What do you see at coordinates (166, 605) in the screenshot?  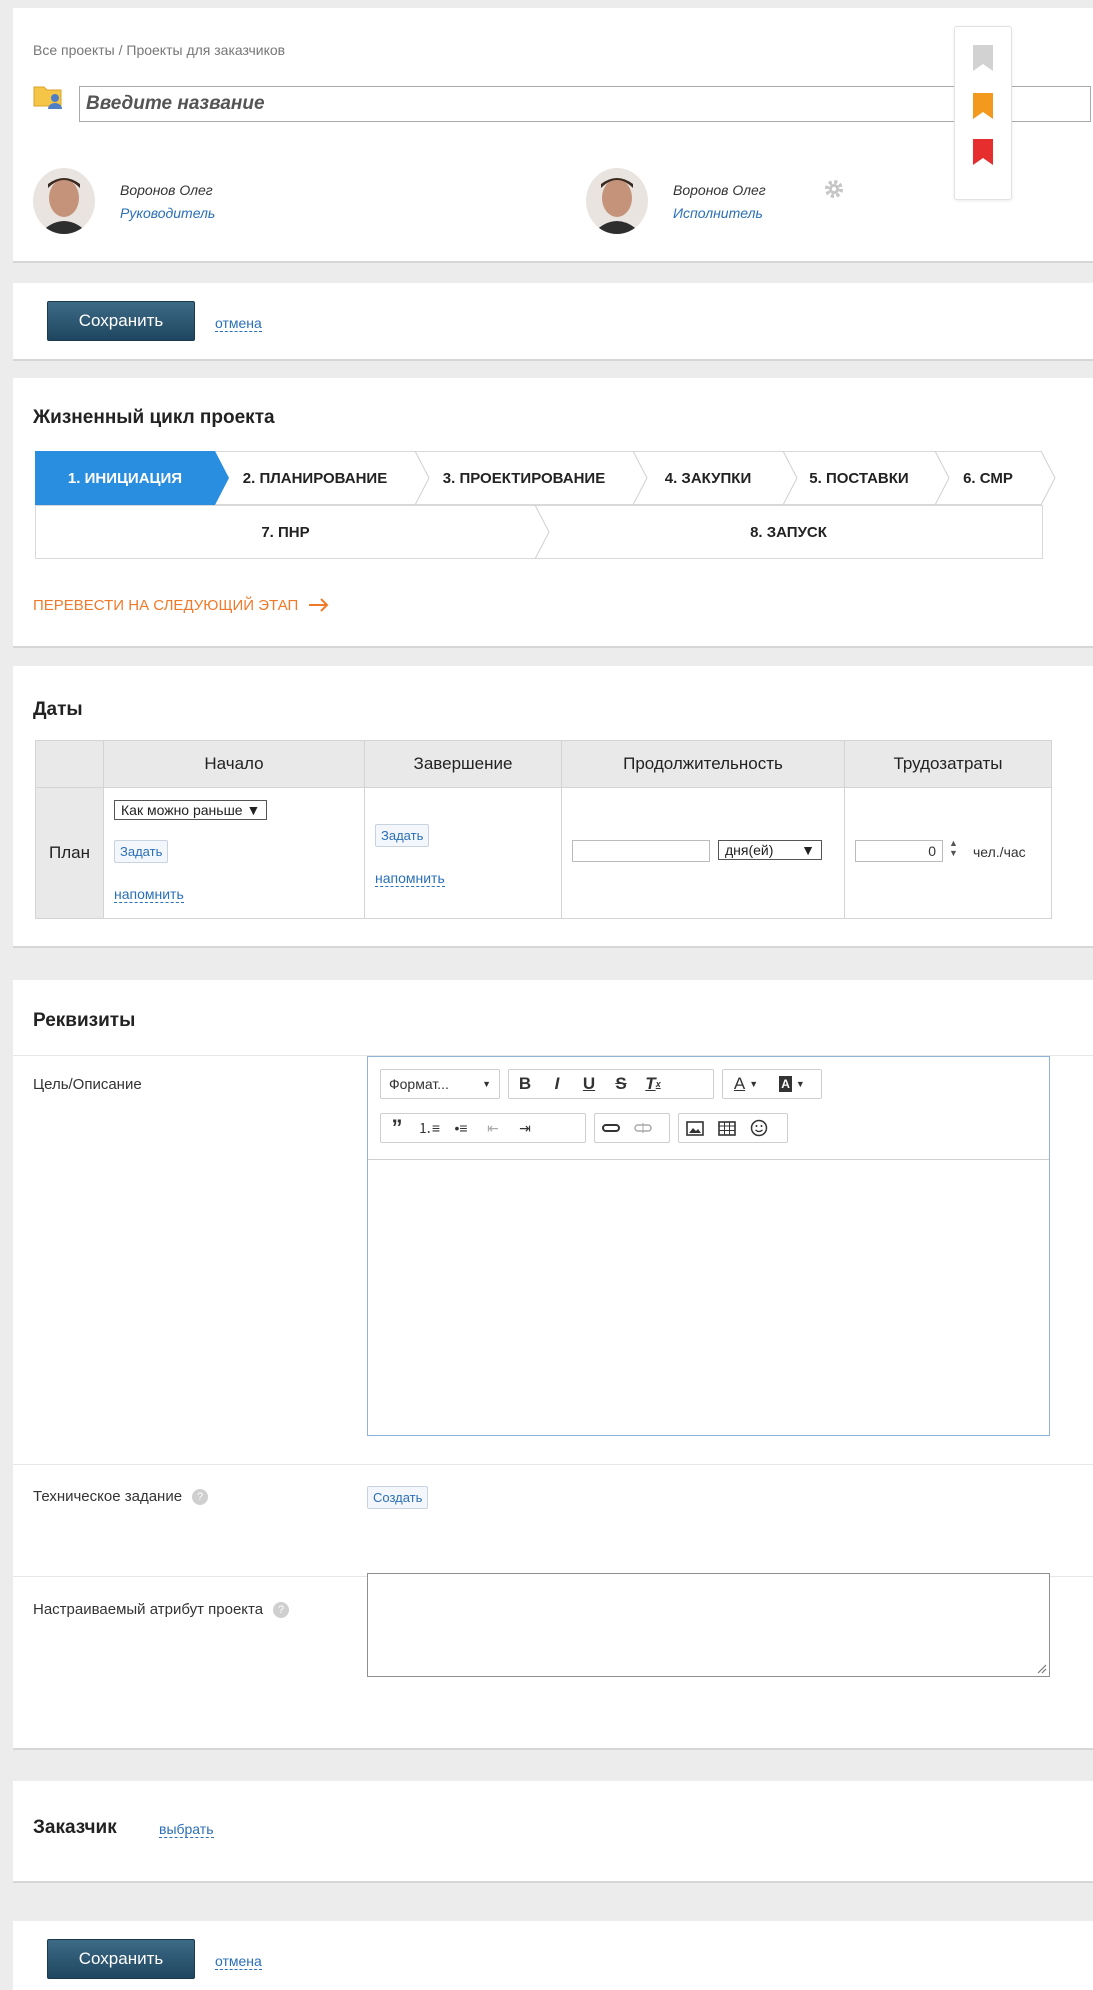 I see `next-stage-label: ПЕРЕВЕСТИ НА СЛЕДУЮЩИЙ ЭТАП` at bounding box center [166, 605].